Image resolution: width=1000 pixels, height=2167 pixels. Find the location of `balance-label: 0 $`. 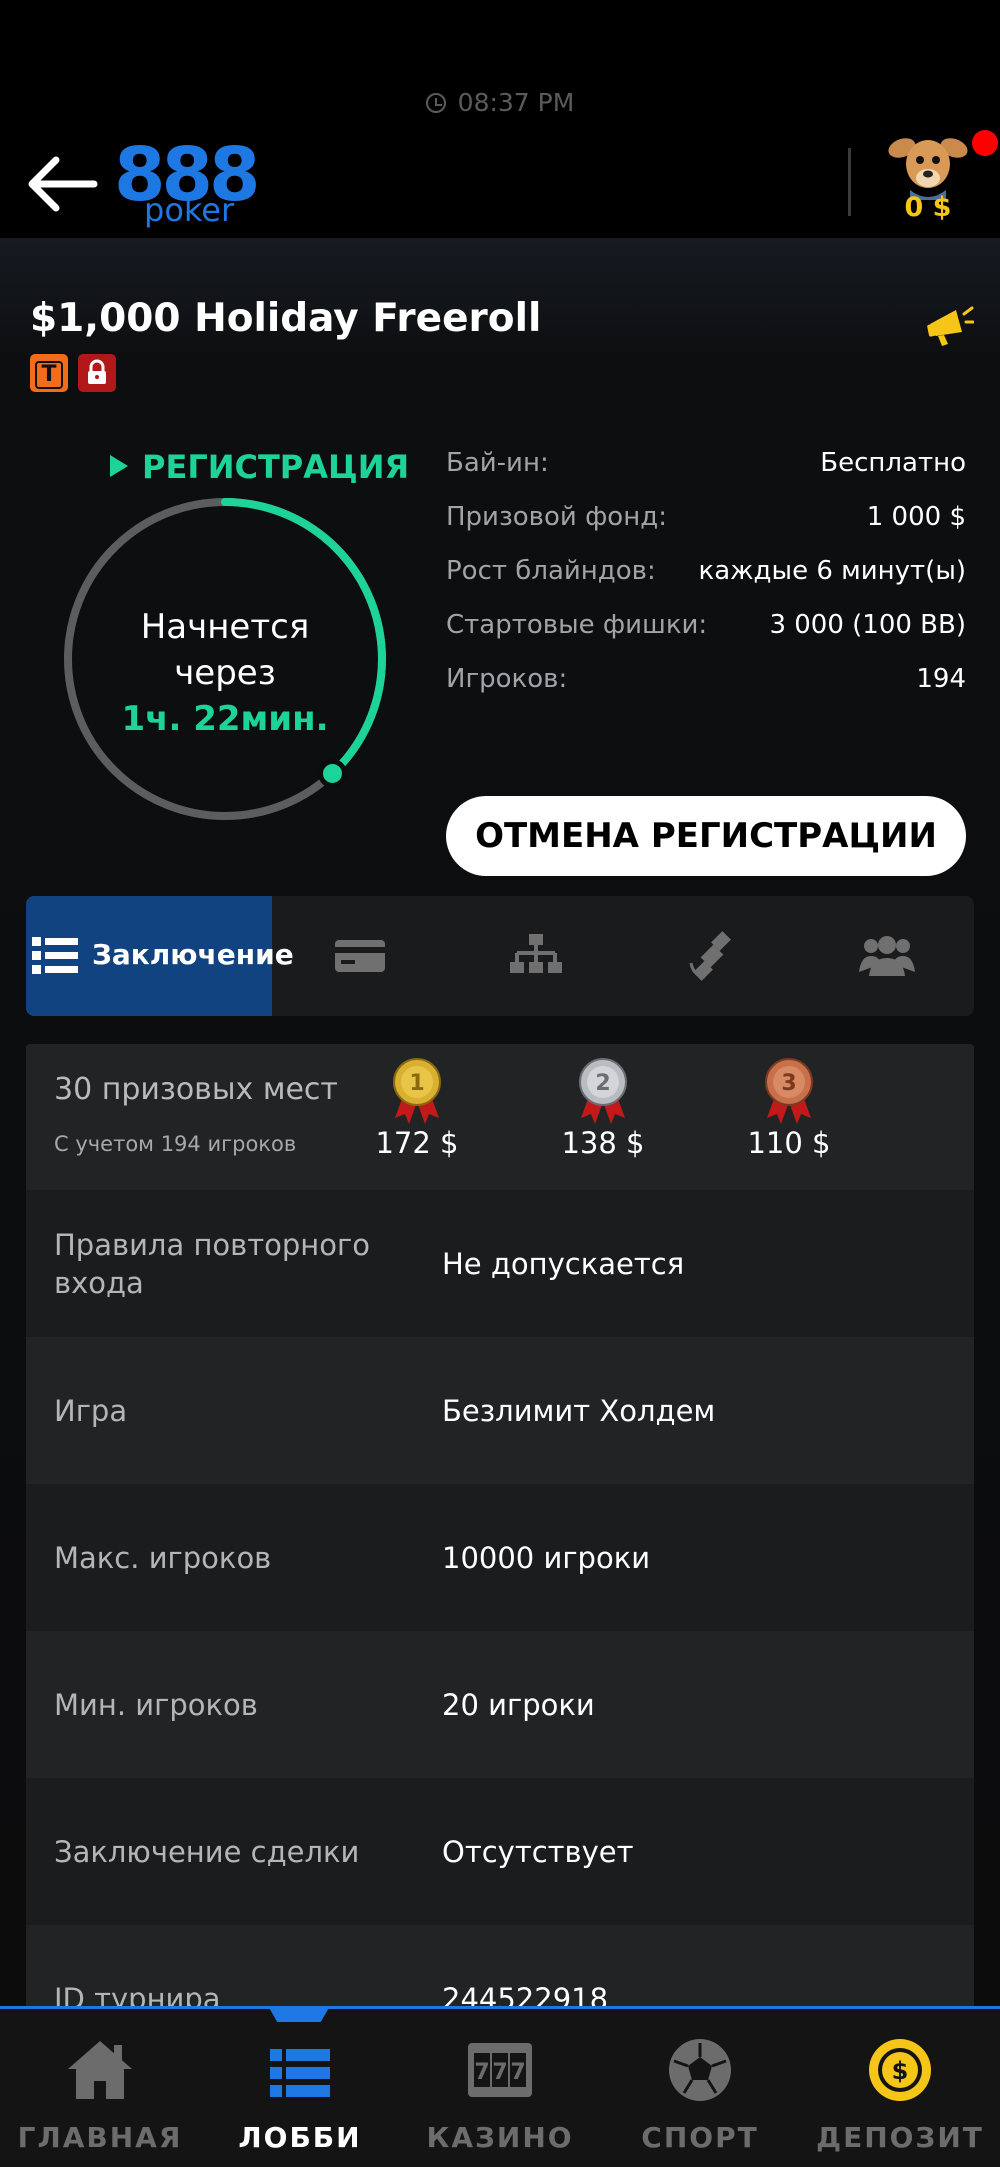

balance-label: 0 $ is located at coordinates (928, 207).